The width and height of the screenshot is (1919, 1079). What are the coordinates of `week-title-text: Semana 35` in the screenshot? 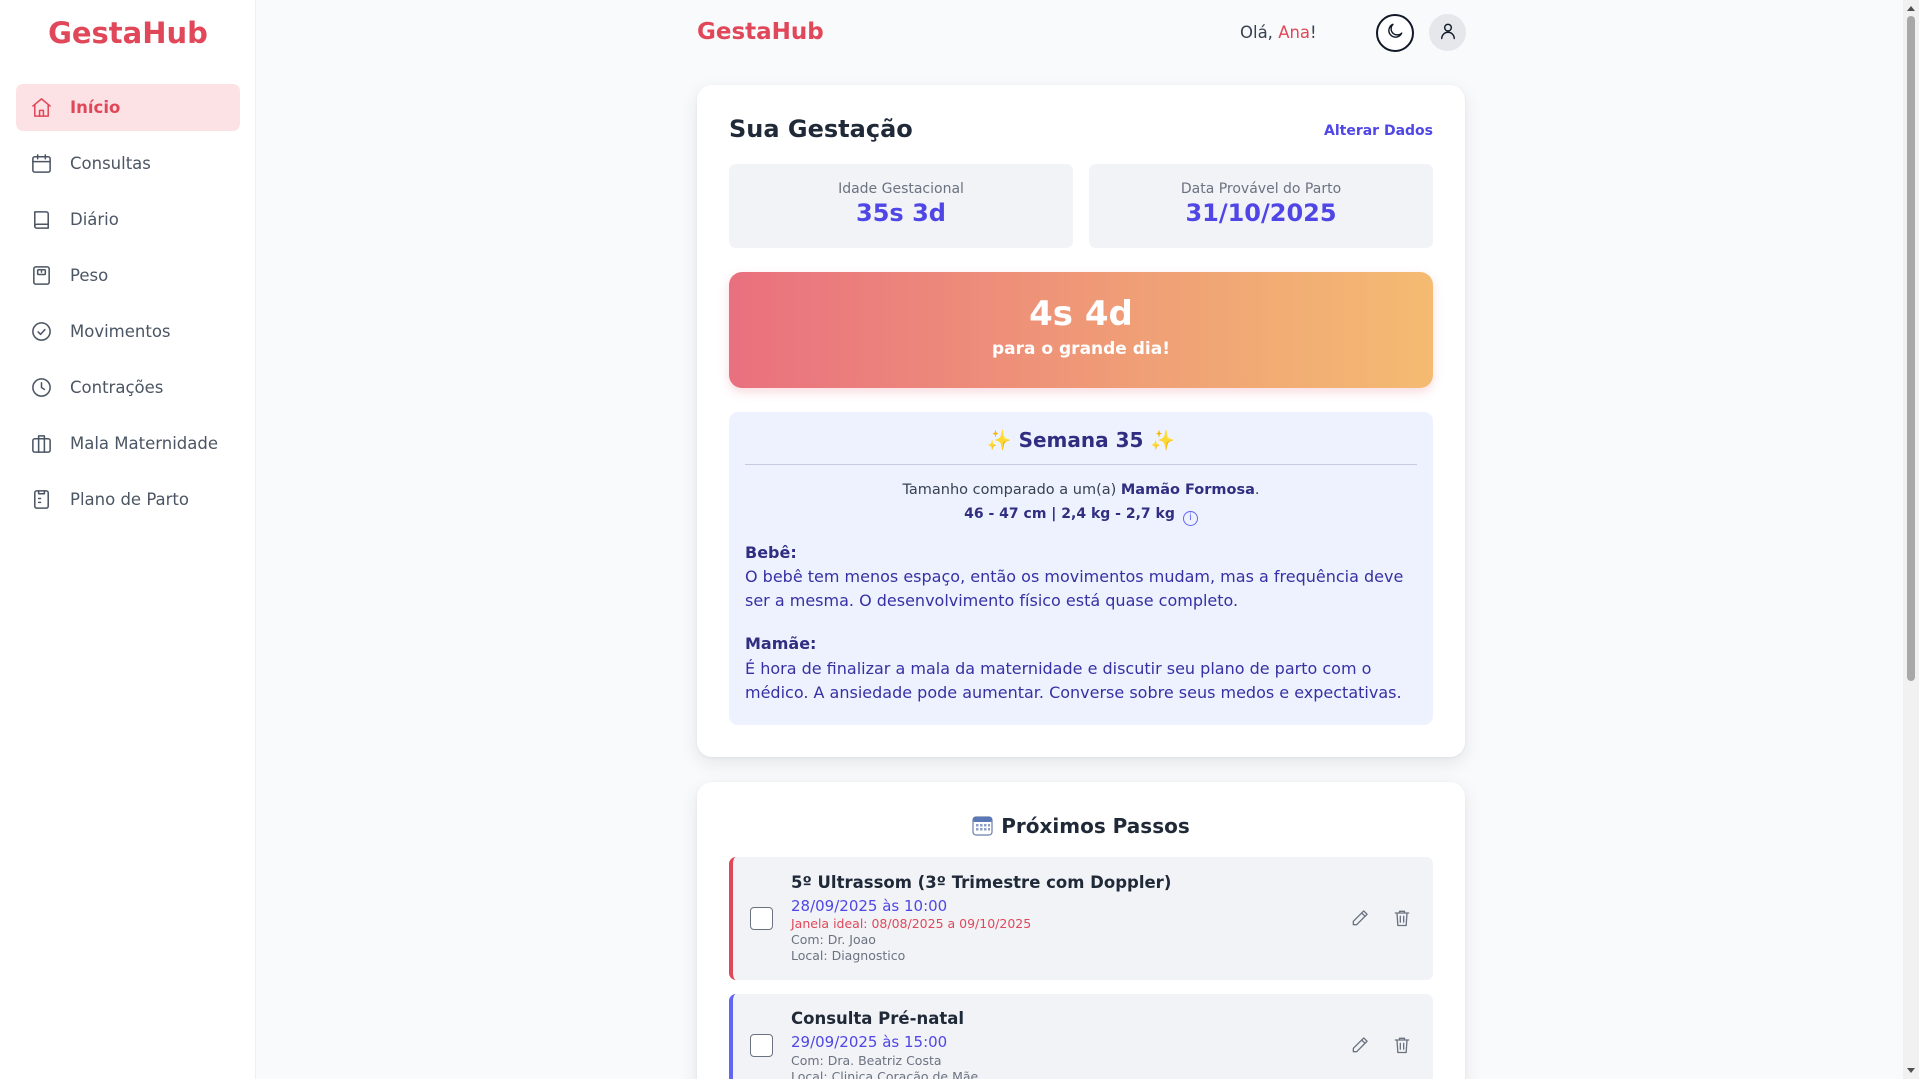 It's located at (1081, 440).